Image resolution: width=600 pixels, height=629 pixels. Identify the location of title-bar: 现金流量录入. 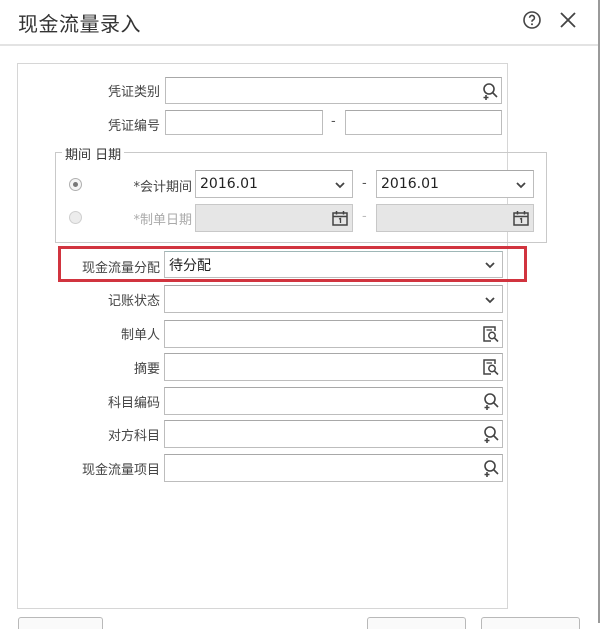
(299, 23).